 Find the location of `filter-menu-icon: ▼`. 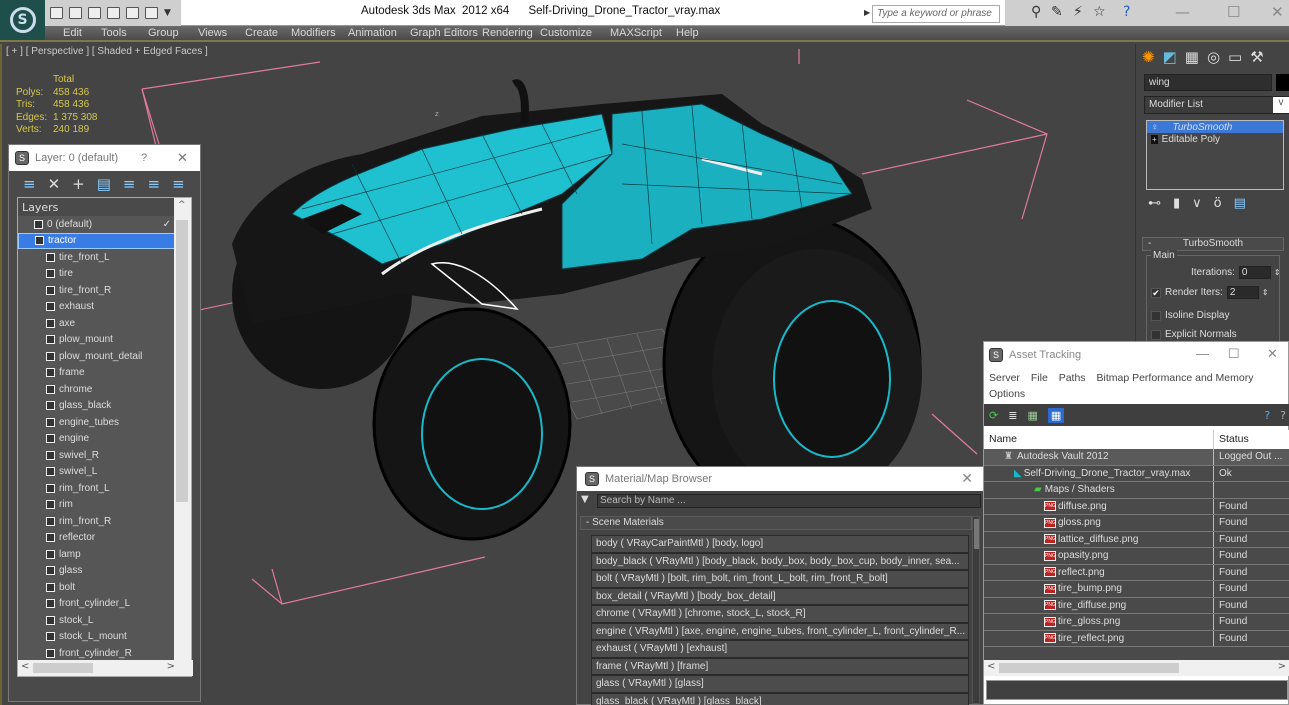

filter-menu-icon: ▼ is located at coordinates (585, 499).